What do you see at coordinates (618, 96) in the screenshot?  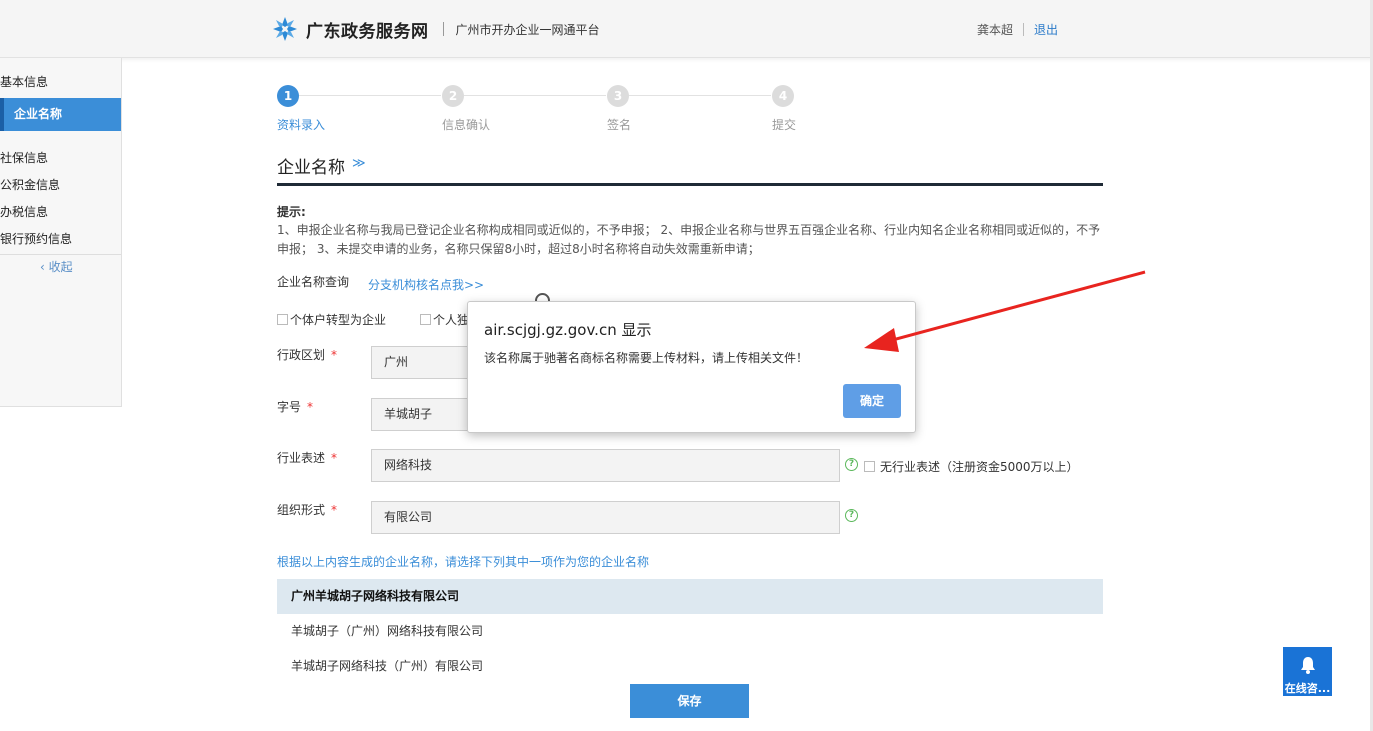 I see `step-3-circle: 3` at bounding box center [618, 96].